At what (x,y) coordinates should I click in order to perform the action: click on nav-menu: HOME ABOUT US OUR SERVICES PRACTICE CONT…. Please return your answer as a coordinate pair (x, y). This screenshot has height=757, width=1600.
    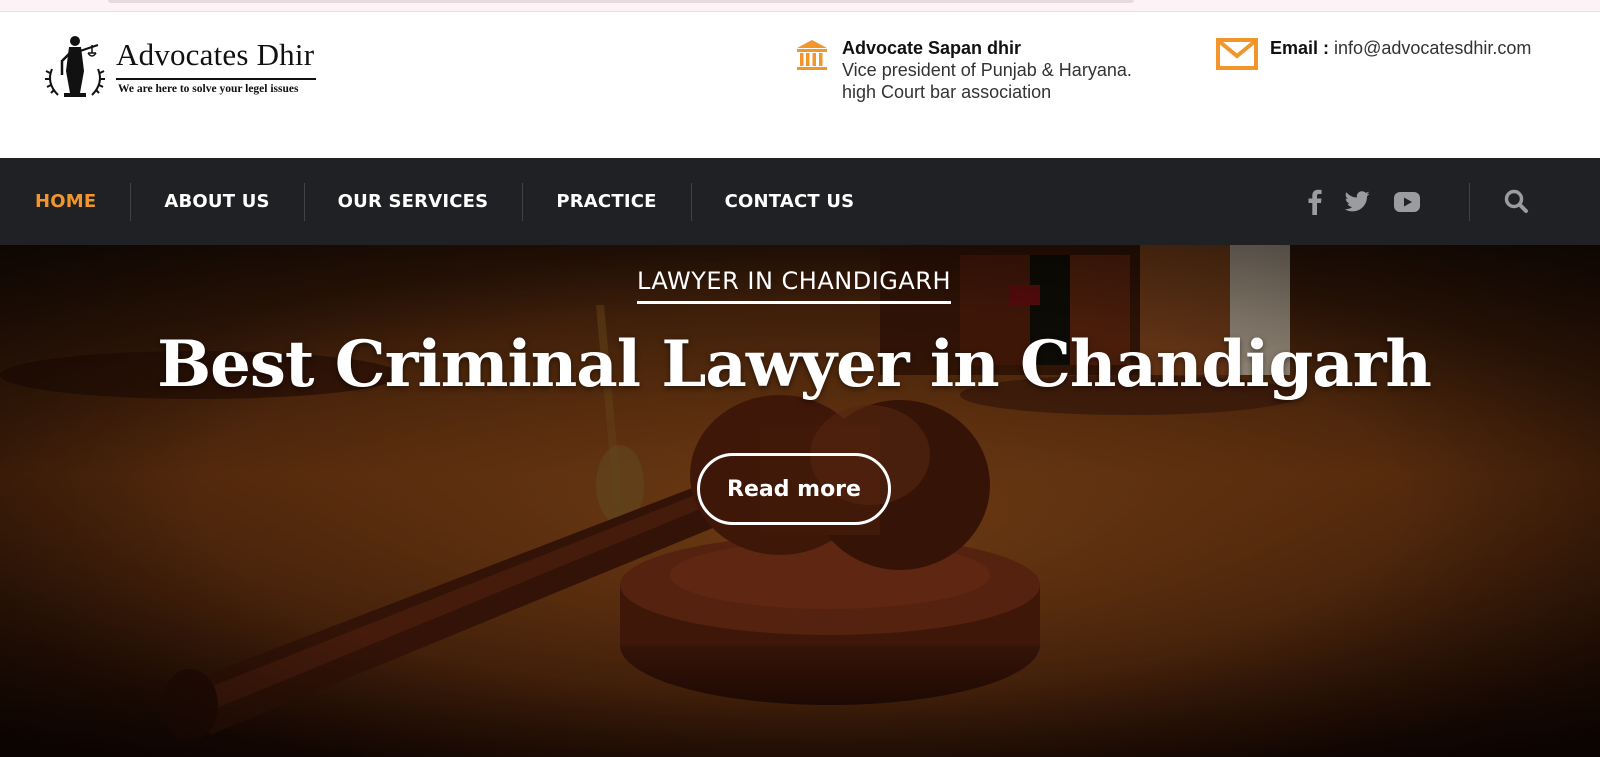
    Looking at the image, I should click on (427, 201).